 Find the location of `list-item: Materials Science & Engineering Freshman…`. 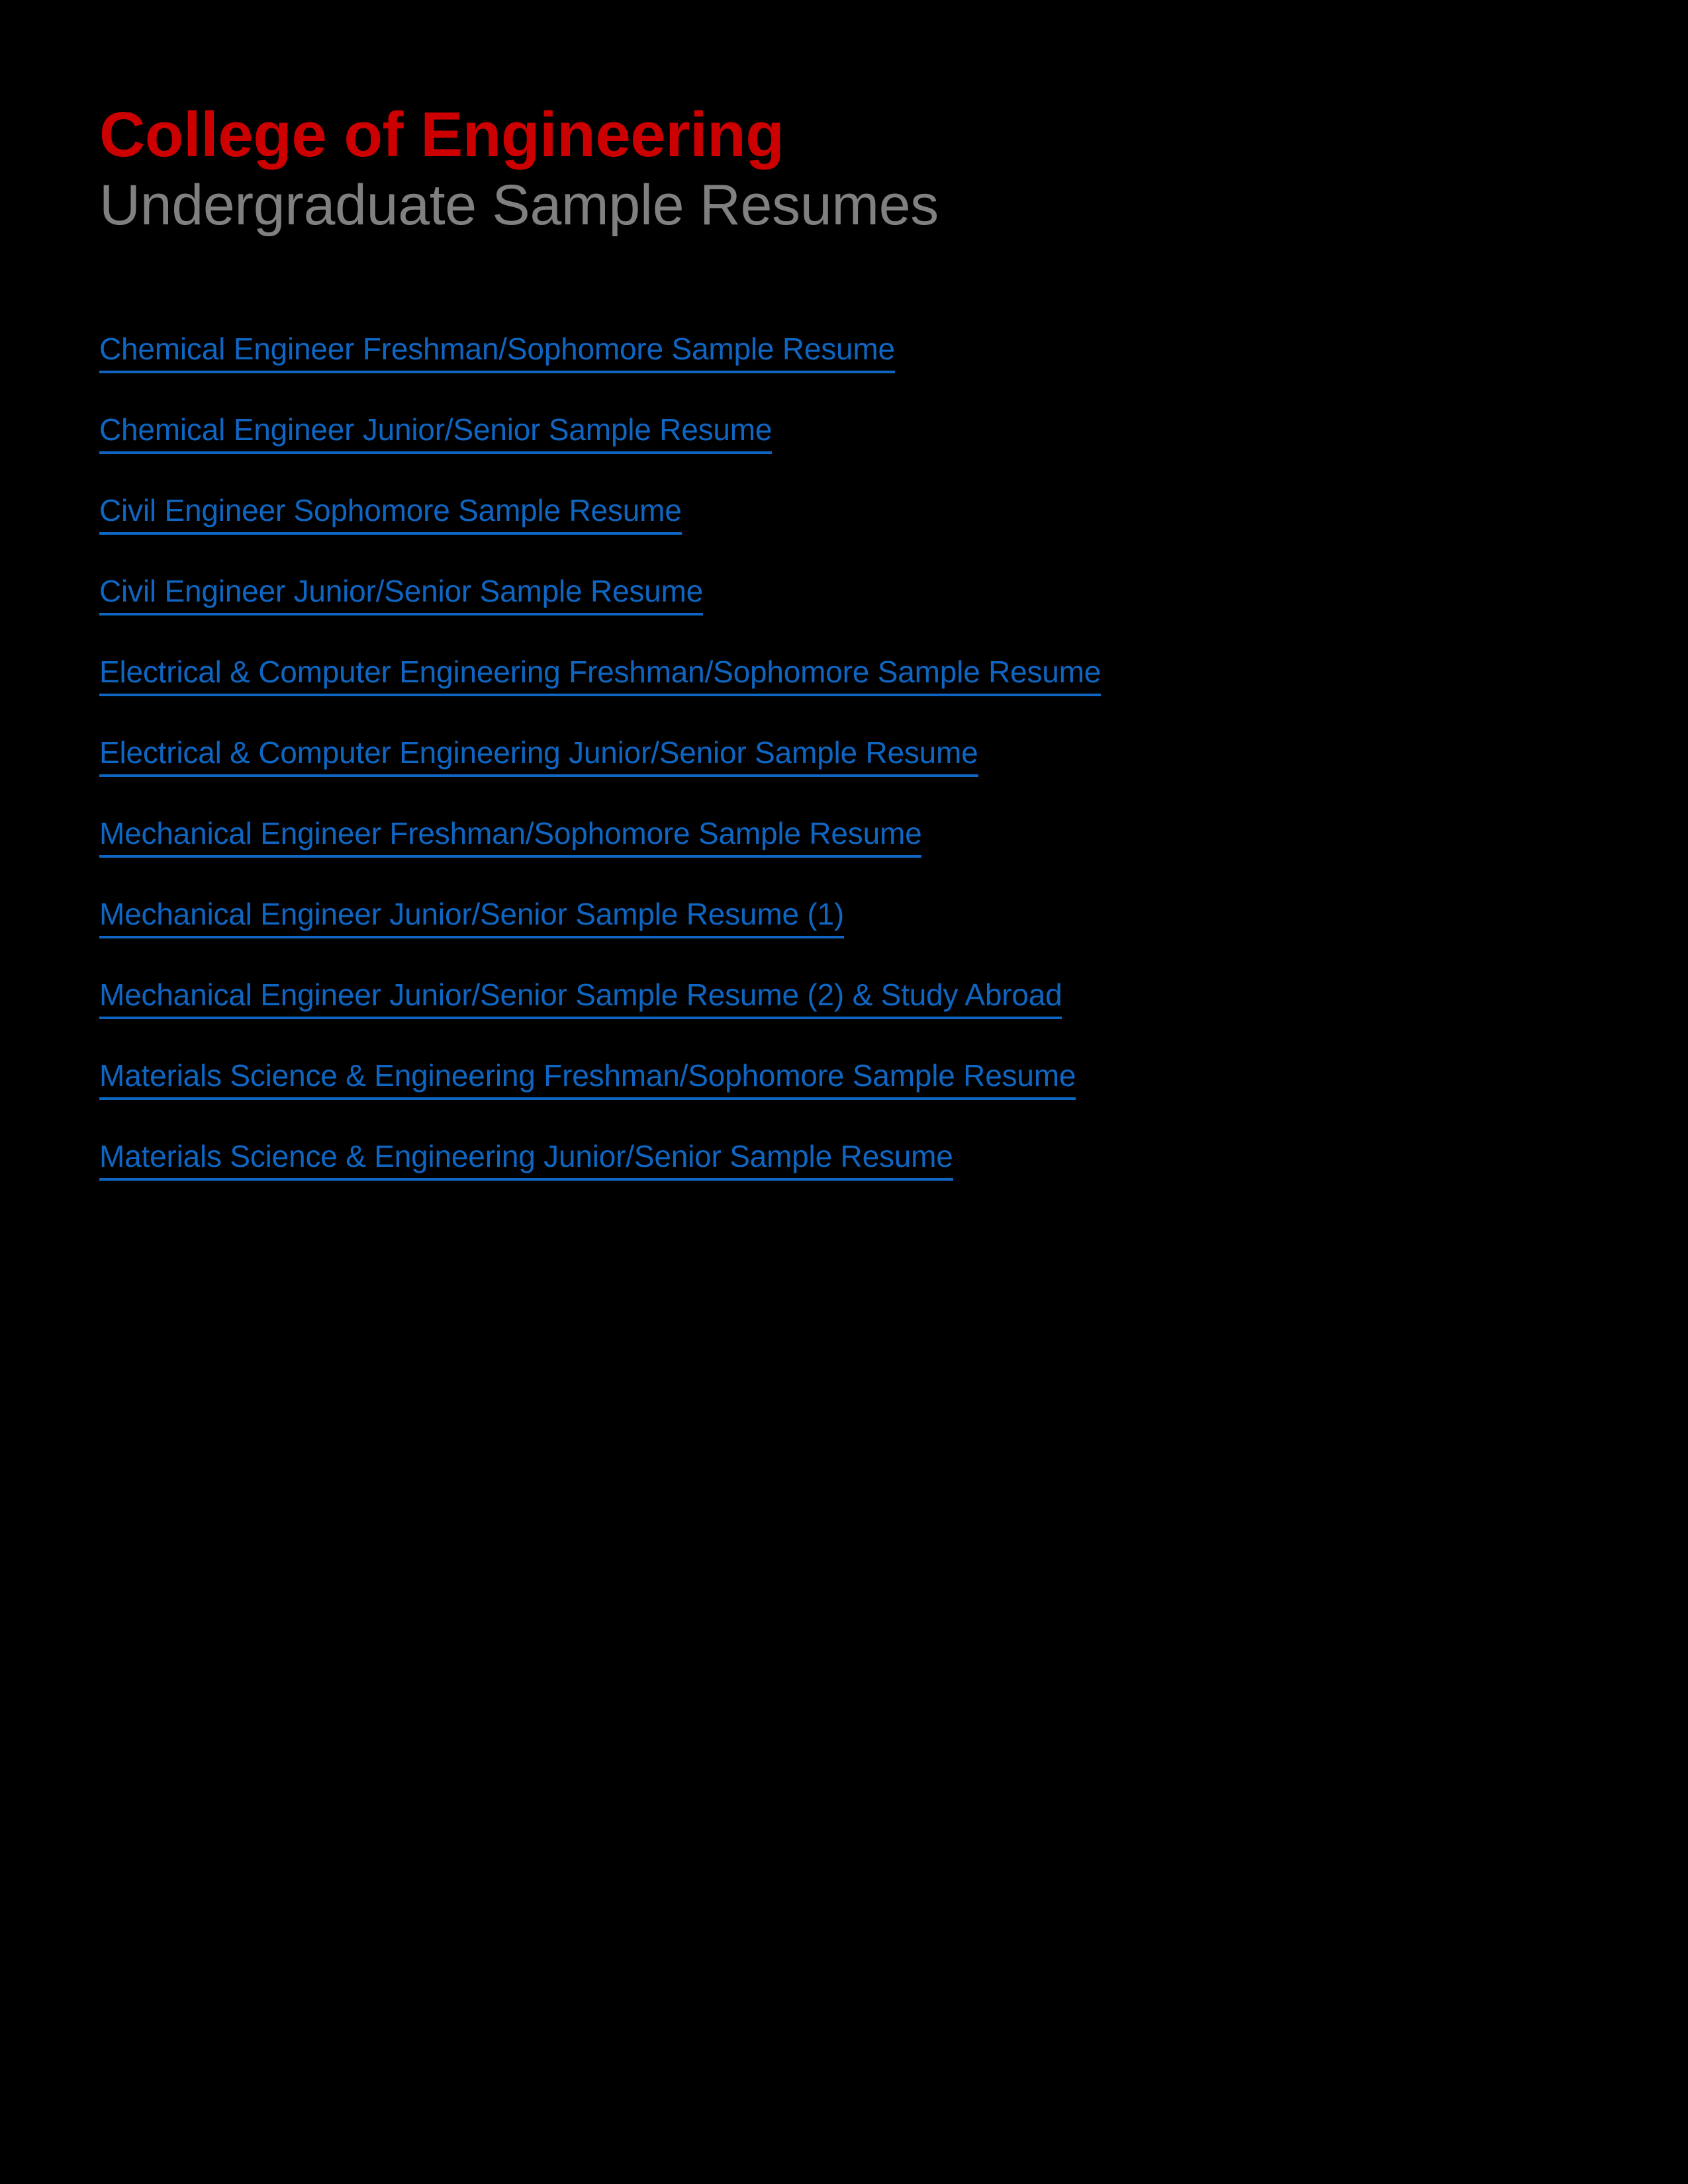

list-item: Materials Science & Engineering Freshman… is located at coordinates (844, 1096).